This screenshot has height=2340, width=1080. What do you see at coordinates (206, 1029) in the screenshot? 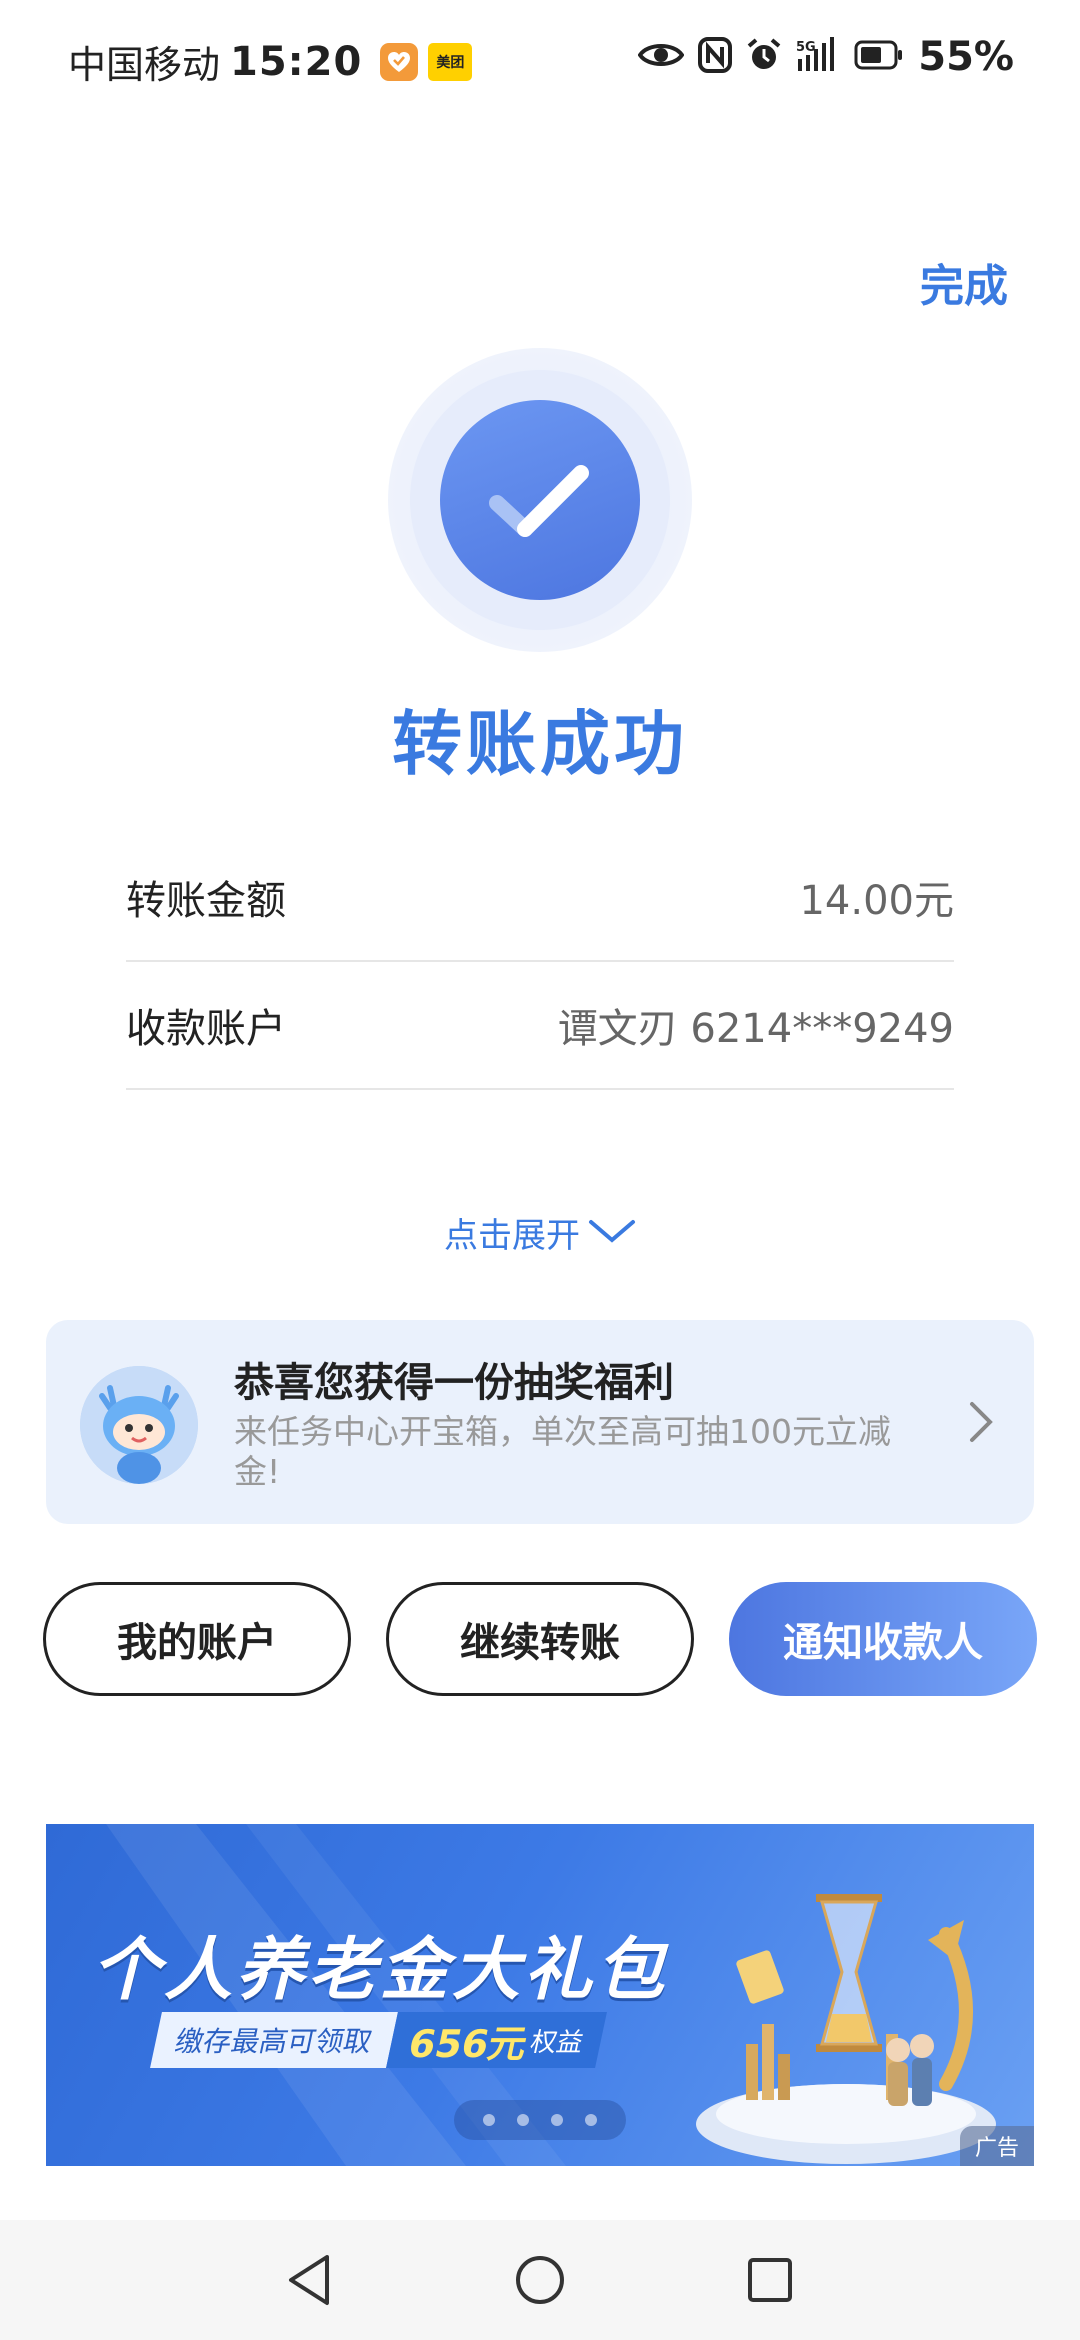
I see `payee-label: 收款账户` at bounding box center [206, 1029].